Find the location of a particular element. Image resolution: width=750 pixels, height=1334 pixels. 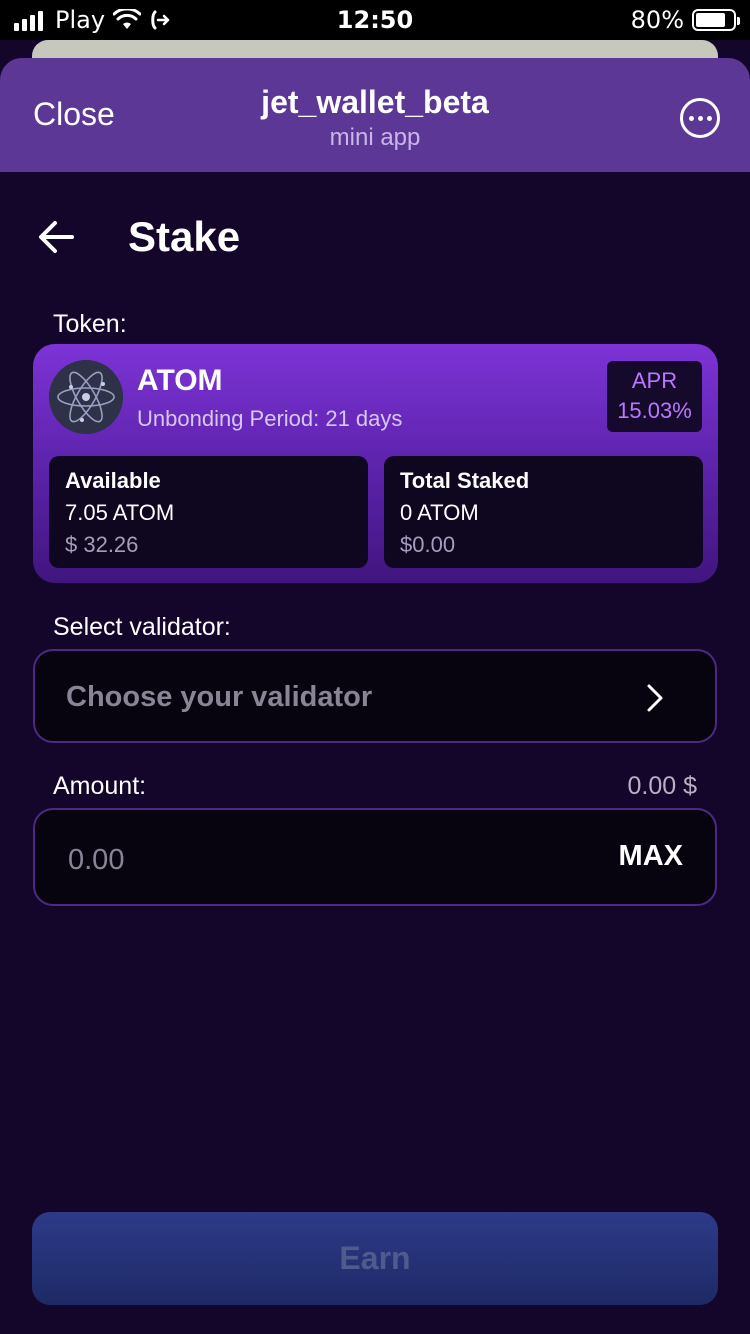

total-staked-amount: 0 ATOM is located at coordinates (439, 512).